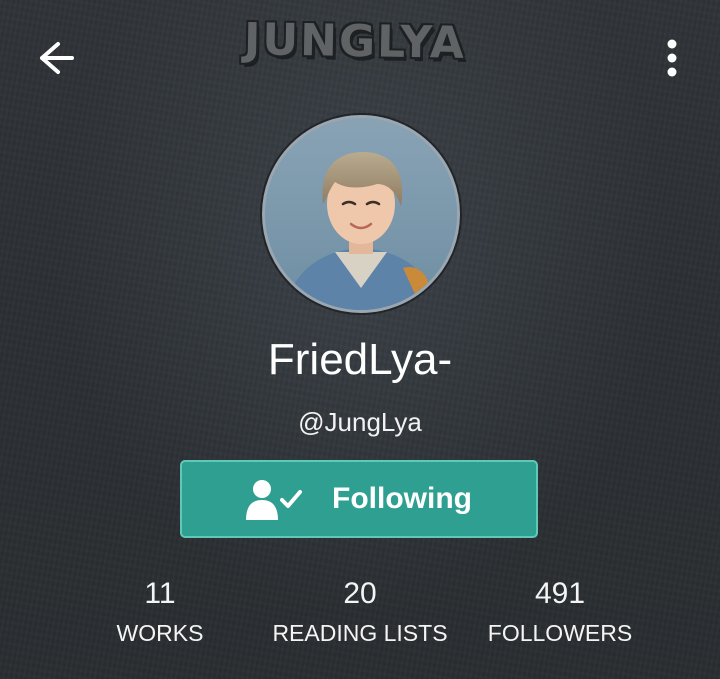  I want to click on stat-followers: 491 FOLLOWERS, so click(560, 612).